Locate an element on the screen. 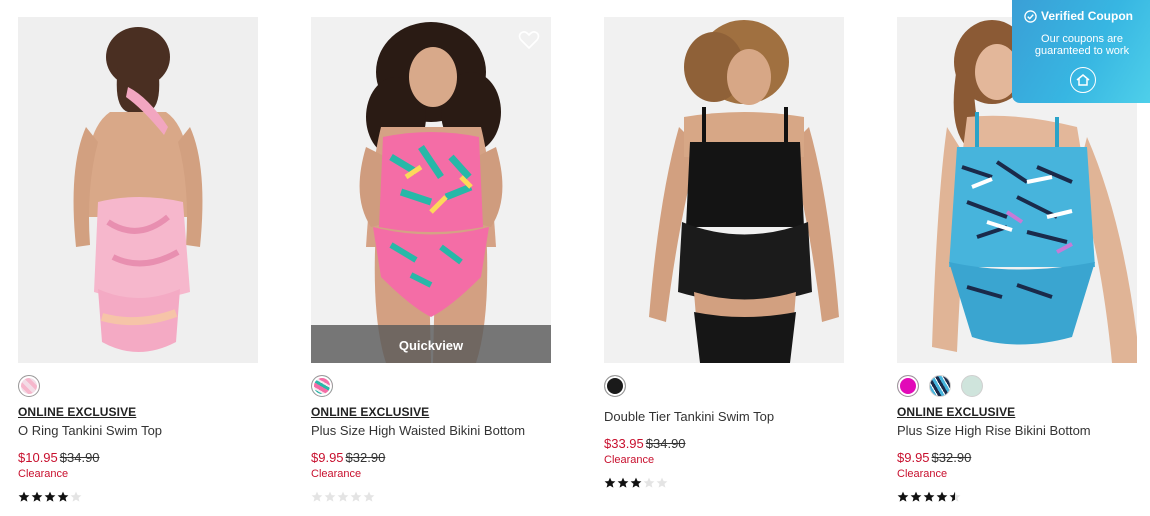  swatch-black is located at coordinates (615, 386).